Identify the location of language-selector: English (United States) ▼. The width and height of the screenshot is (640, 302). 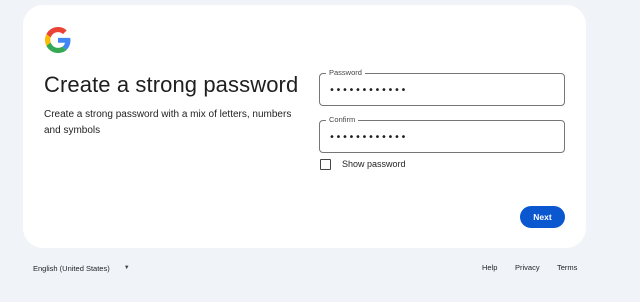
(81, 268).